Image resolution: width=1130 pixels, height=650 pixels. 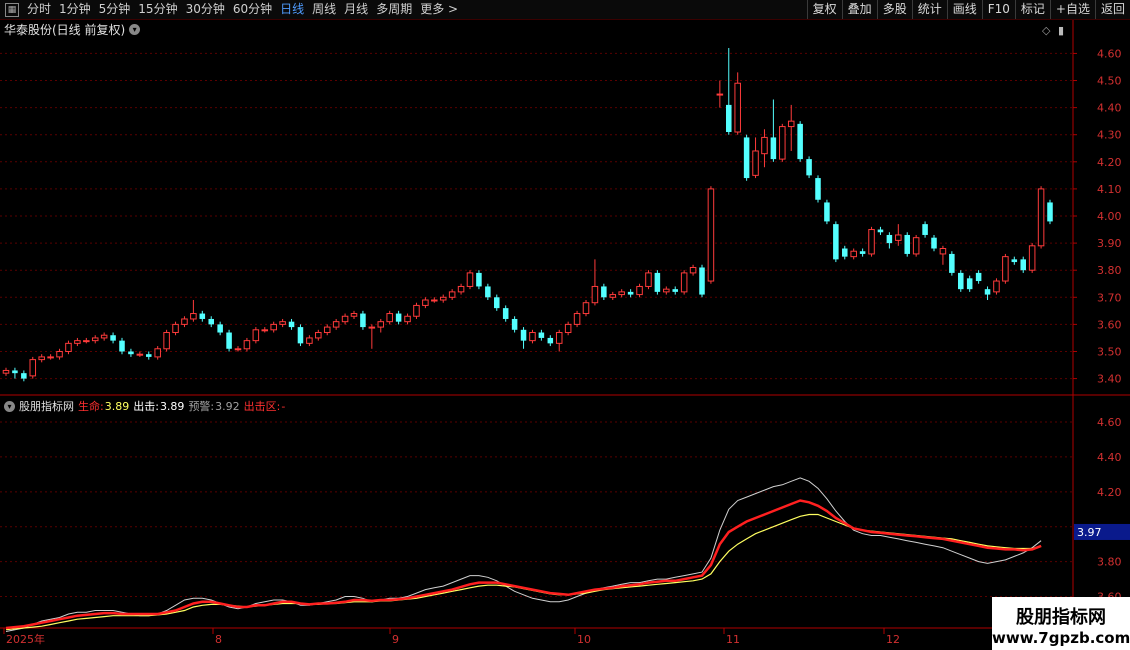 I want to click on price-tick-label: 3.90, so click(x=1109, y=243).